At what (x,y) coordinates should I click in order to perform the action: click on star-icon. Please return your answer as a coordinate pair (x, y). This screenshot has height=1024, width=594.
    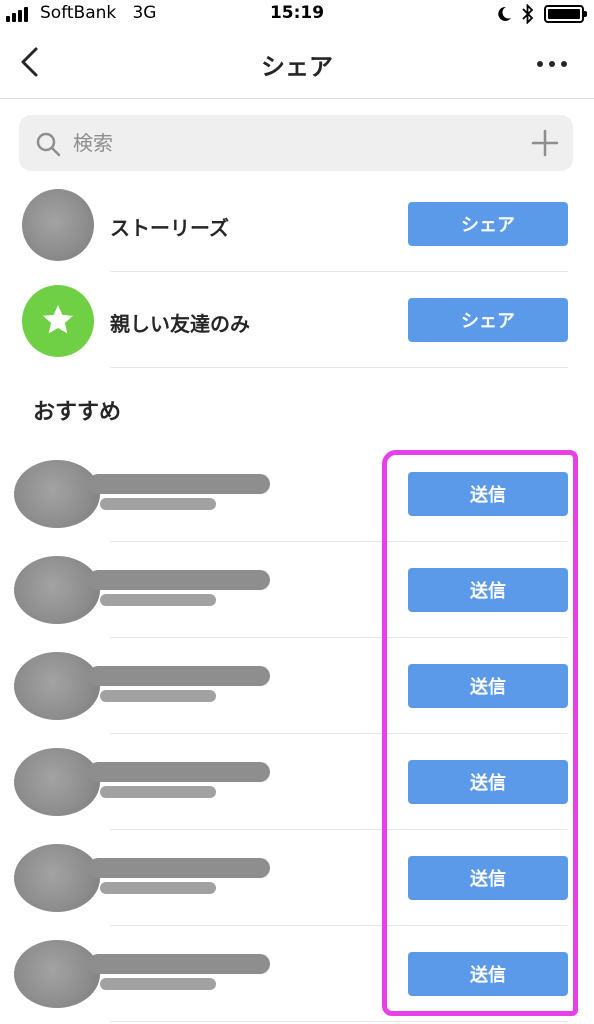
    Looking at the image, I should click on (58, 319).